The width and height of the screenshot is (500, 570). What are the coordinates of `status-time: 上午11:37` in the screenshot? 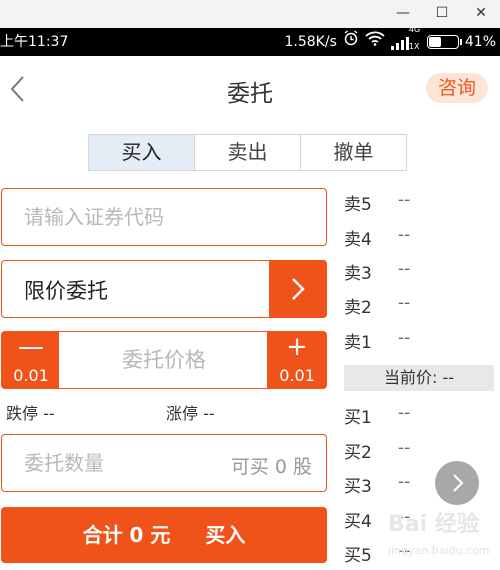 It's located at (34, 42).